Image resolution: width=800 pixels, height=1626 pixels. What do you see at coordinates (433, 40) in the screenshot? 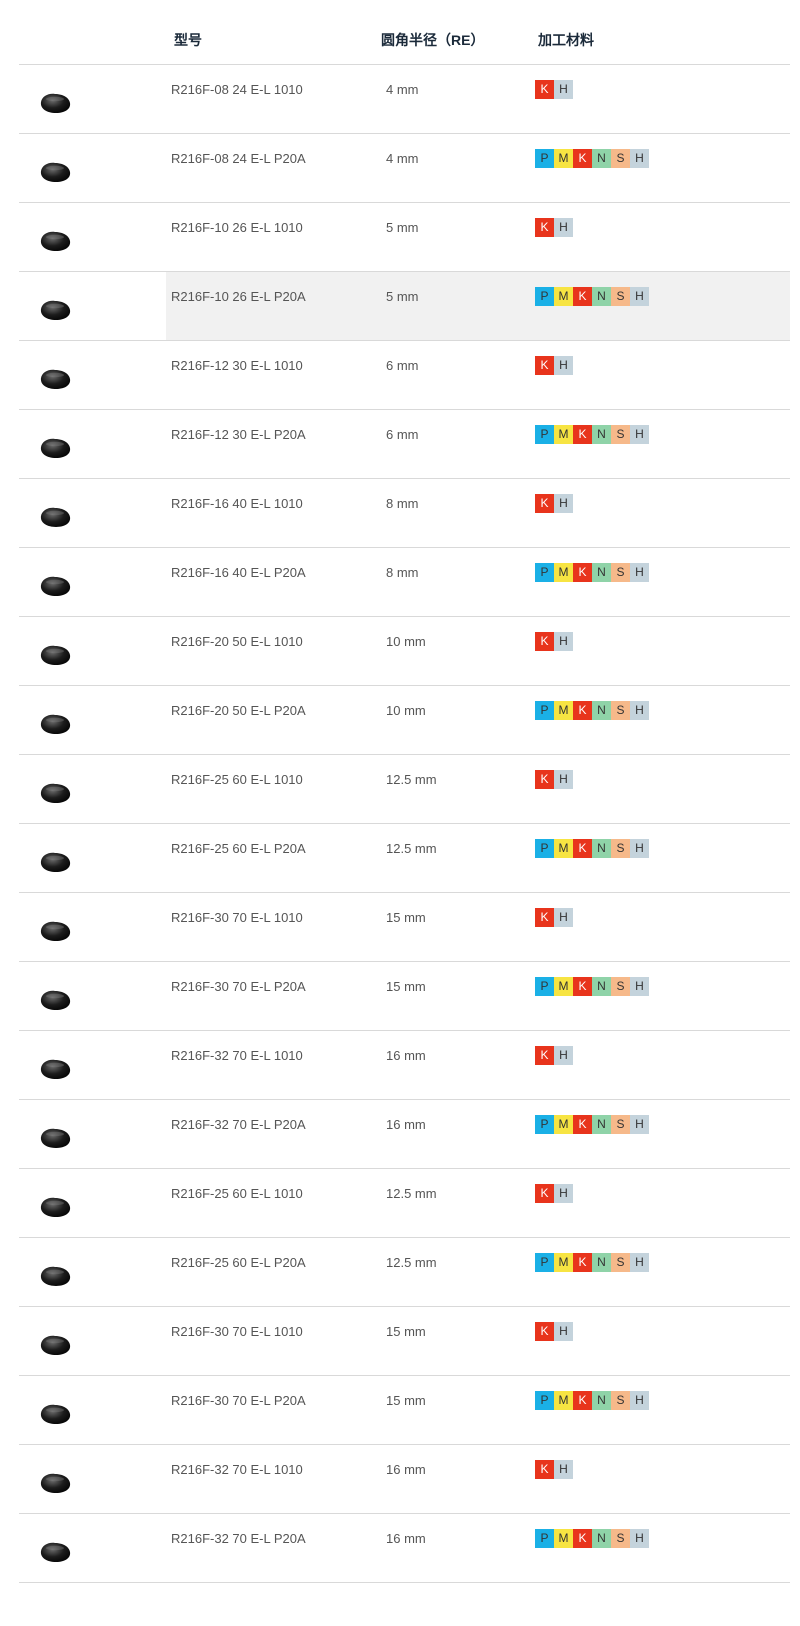
I see `column-header-radius: 圆角半径（RE）` at bounding box center [433, 40].